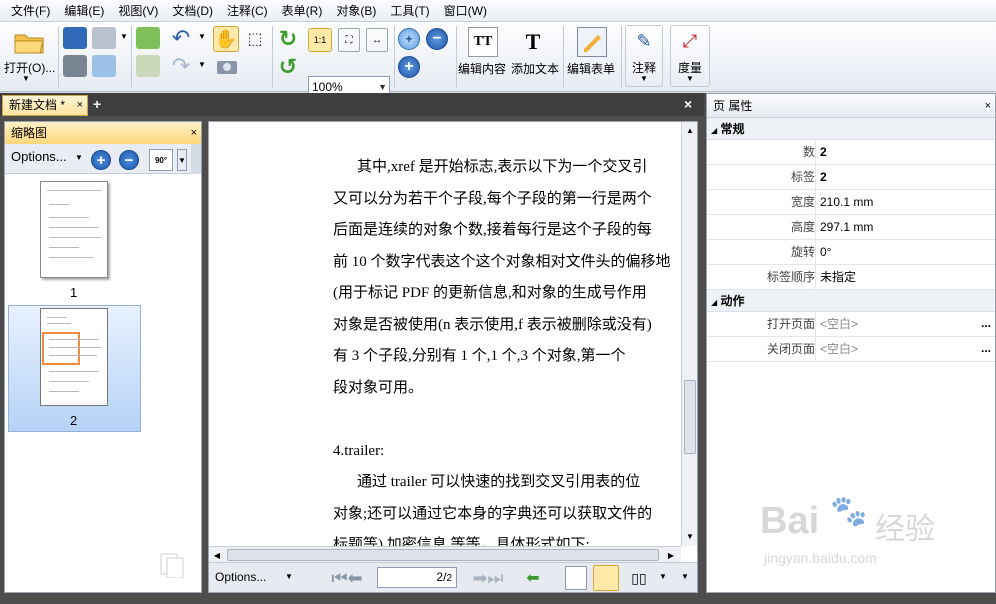 The height and width of the screenshot is (604, 996). Describe the element at coordinates (347, 578) in the screenshot. I see `first-prev-page-icon: ⏮⬅` at that location.